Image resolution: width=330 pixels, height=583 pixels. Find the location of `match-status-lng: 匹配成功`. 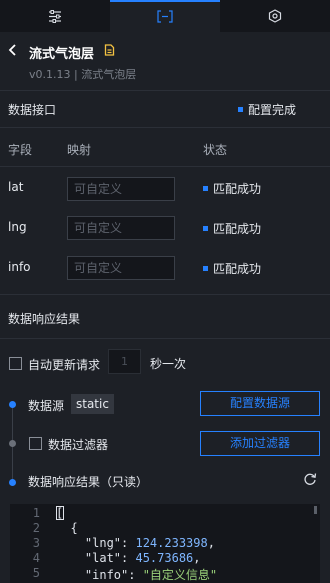

match-status-lng: 匹配成功 is located at coordinates (232, 228).